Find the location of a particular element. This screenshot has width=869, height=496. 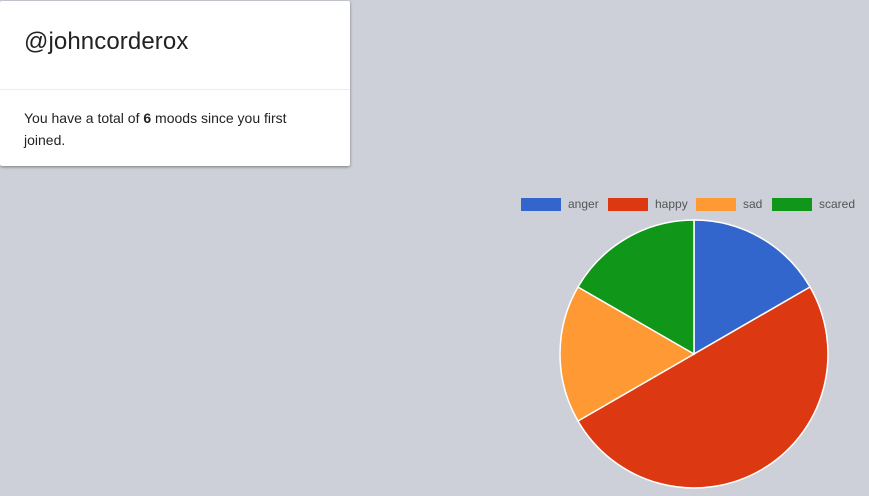

mood-count: 6 is located at coordinates (147, 118).